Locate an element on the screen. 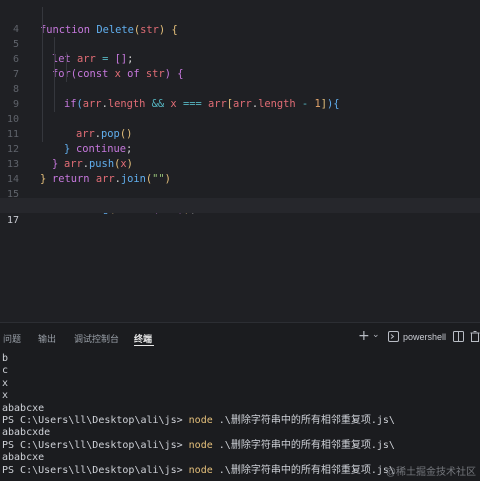 This screenshot has height=481, width=480. code-line: 12 return arr.join("") is located at coordinates (240, 156).